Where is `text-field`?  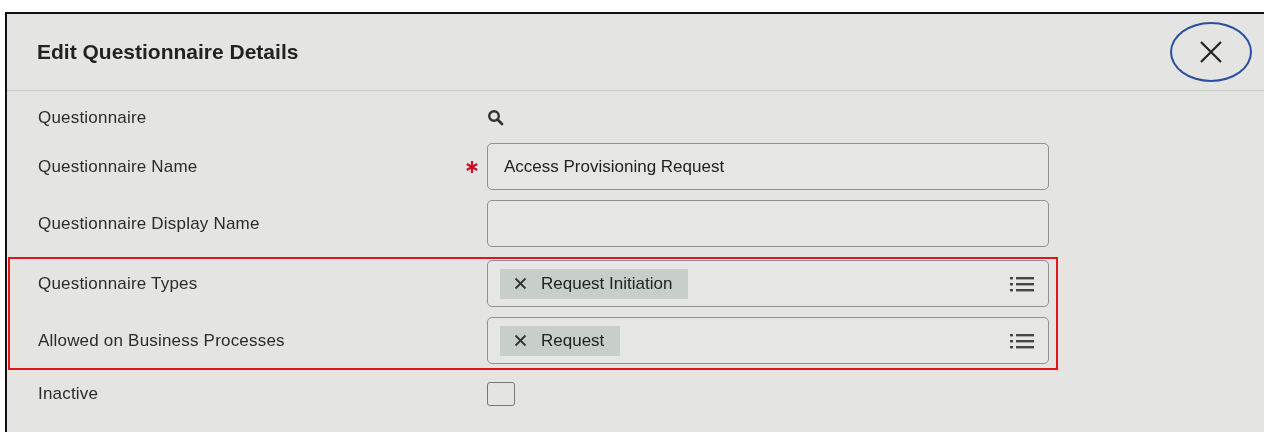 text-field is located at coordinates (768, 223).